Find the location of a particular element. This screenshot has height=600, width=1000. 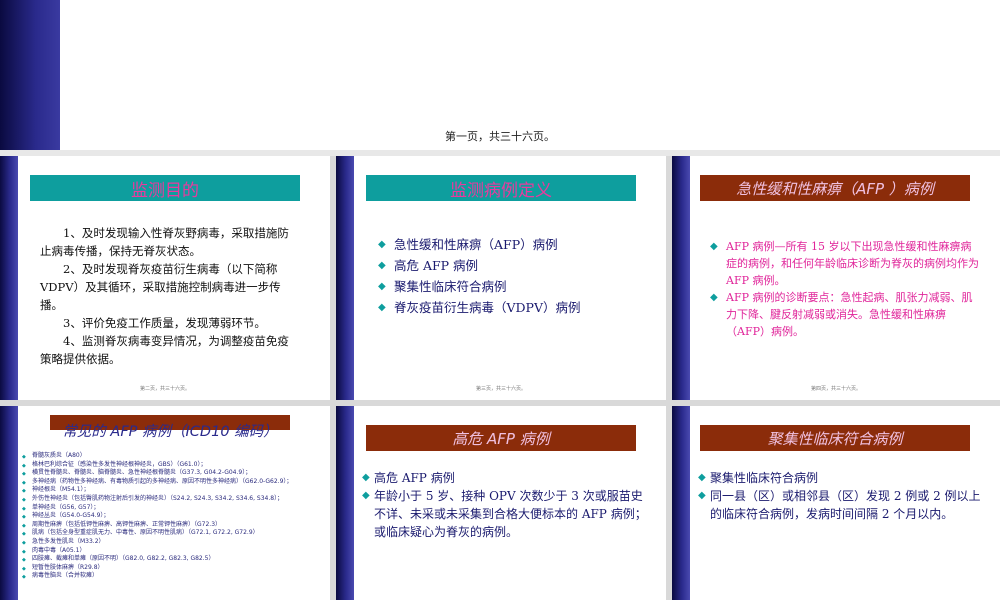

list-item: ◆ 脊灰疫苗衍生病毒（VDPV）病例 is located at coordinates (513, 307).